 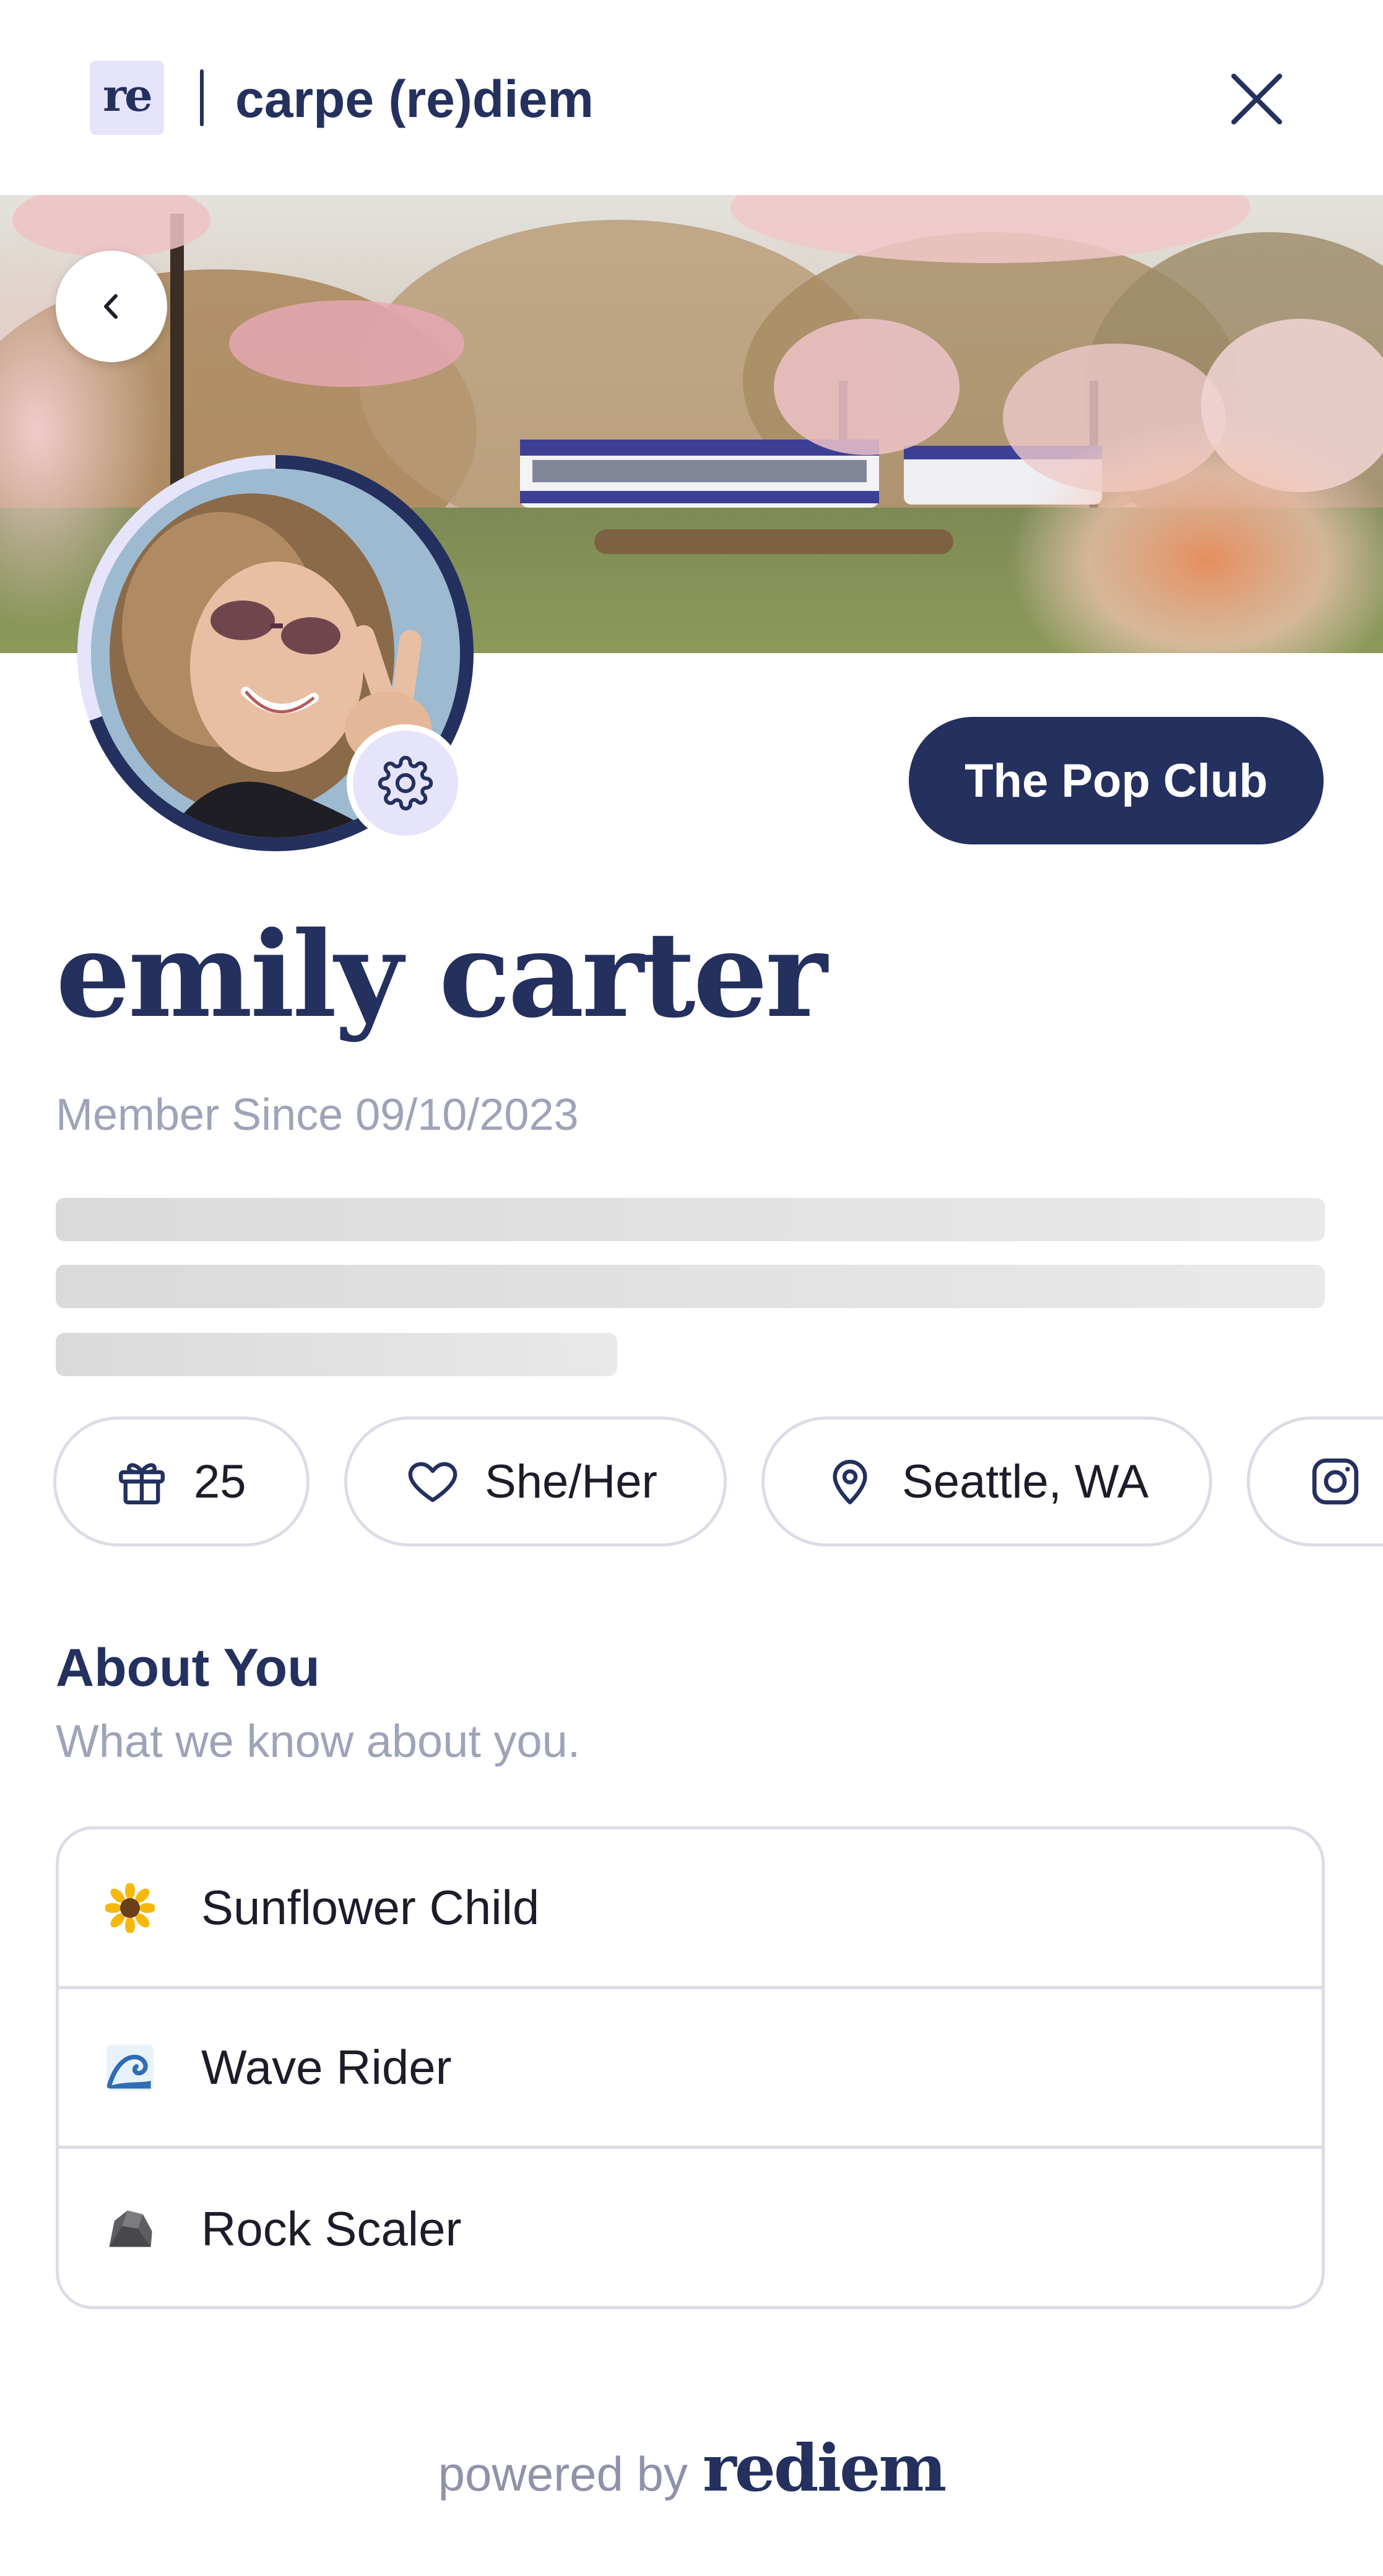 What do you see at coordinates (127, 98) in the screenshot?
I see `logo-icon: re` at bounding box center [127, 98].